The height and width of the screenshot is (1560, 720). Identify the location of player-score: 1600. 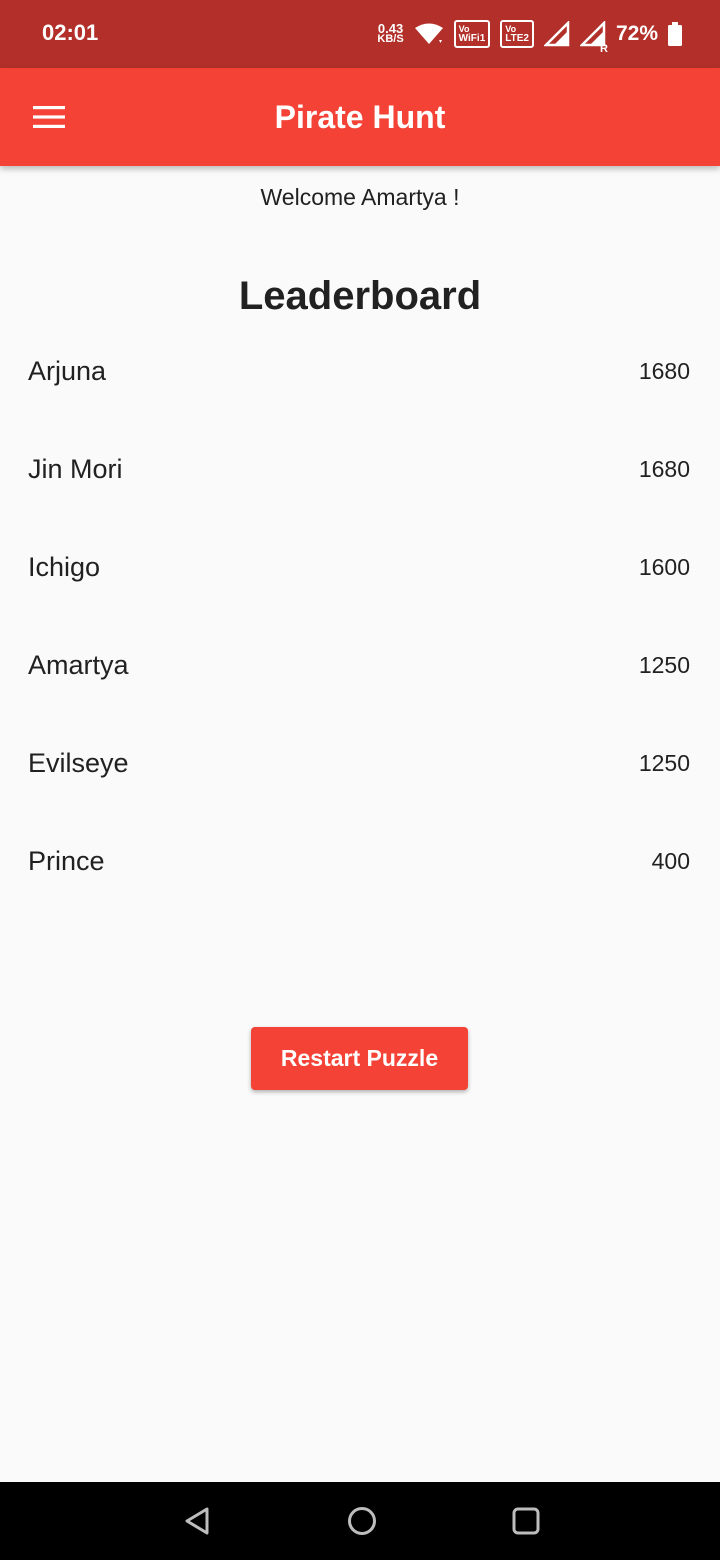
(664, 567).